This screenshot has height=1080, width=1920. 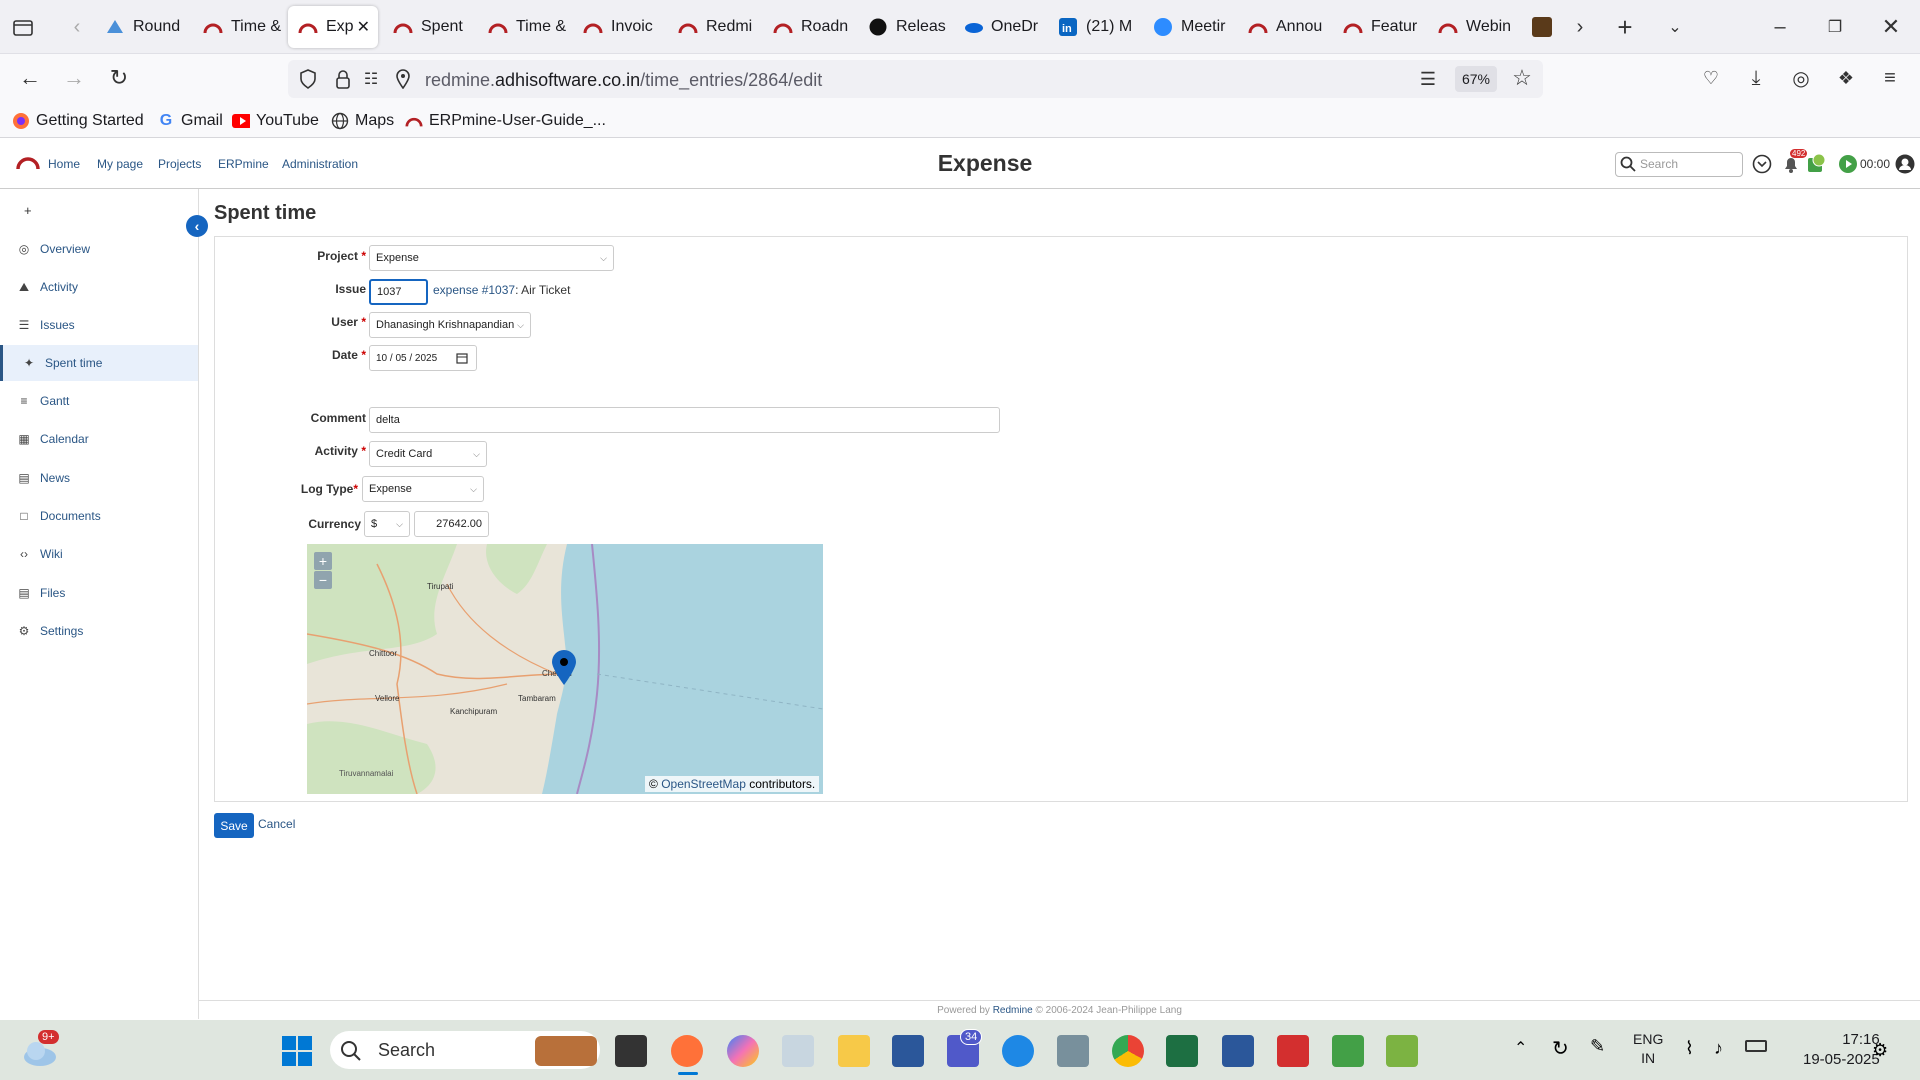 I want to click on account-icon: ◎, so click(x=1801, y=78).